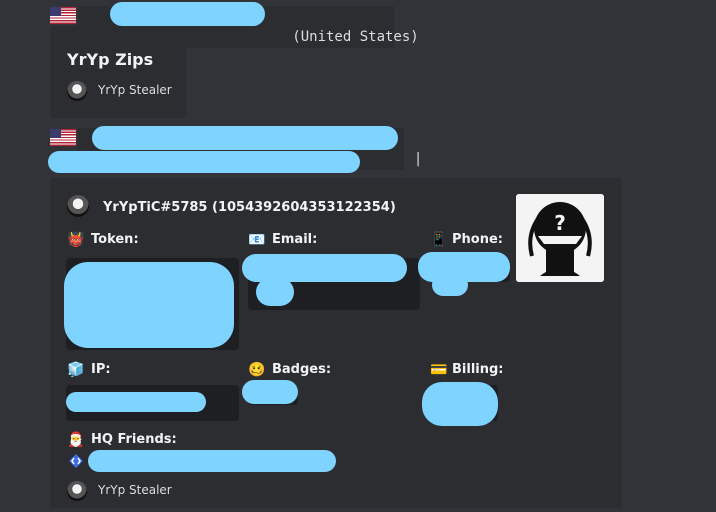 Image resolution: width=716 pixels, height=512 pixels. What do you see at coordinates (257, 240) in the screenshot?
I see `email-emoji-icon: 📧` at bounding box center [257, 240].